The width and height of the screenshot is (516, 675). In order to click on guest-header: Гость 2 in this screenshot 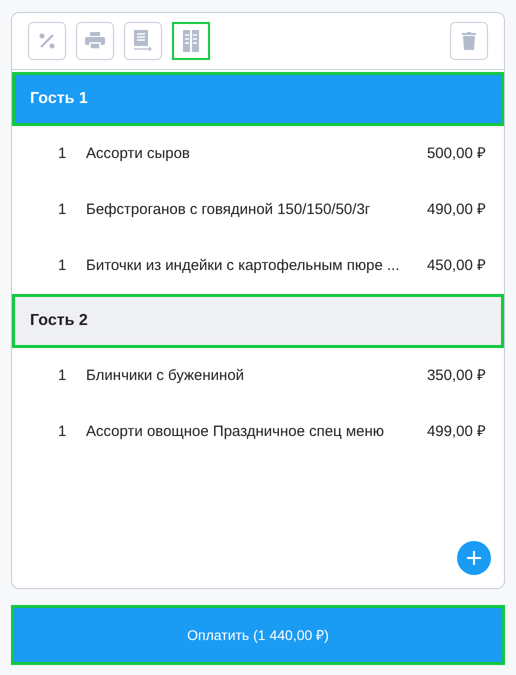, I will do `click(258, 321)`.